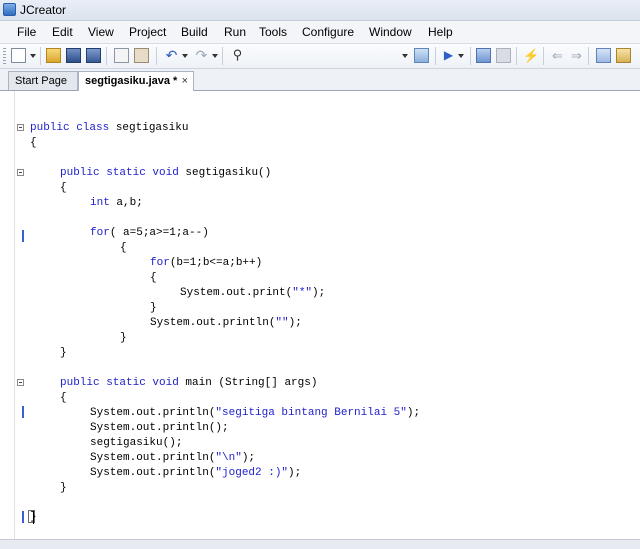  What do you see at coordinates (43, 10) in the screenshot?
I see `window-title: JCreator` at bounding box center [43, 10].